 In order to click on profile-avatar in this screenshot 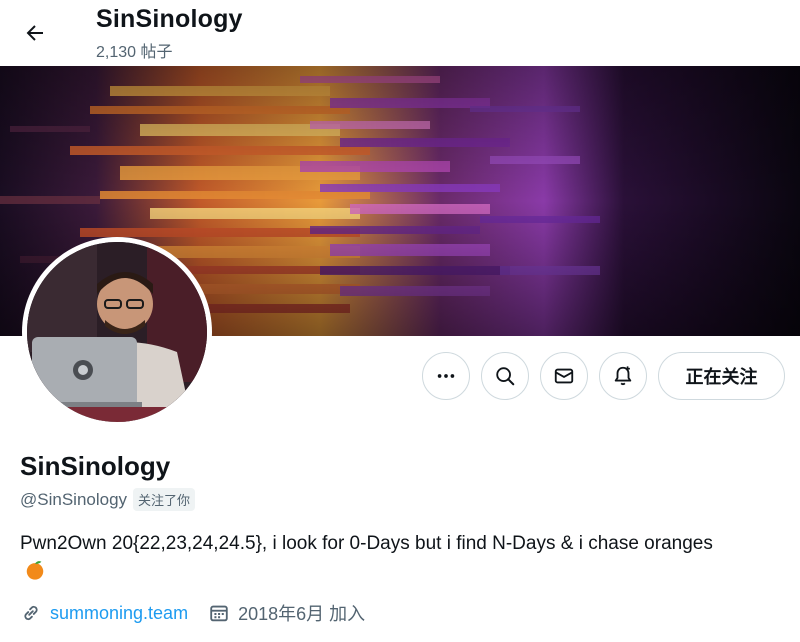, I will do `click(117, 332)`.